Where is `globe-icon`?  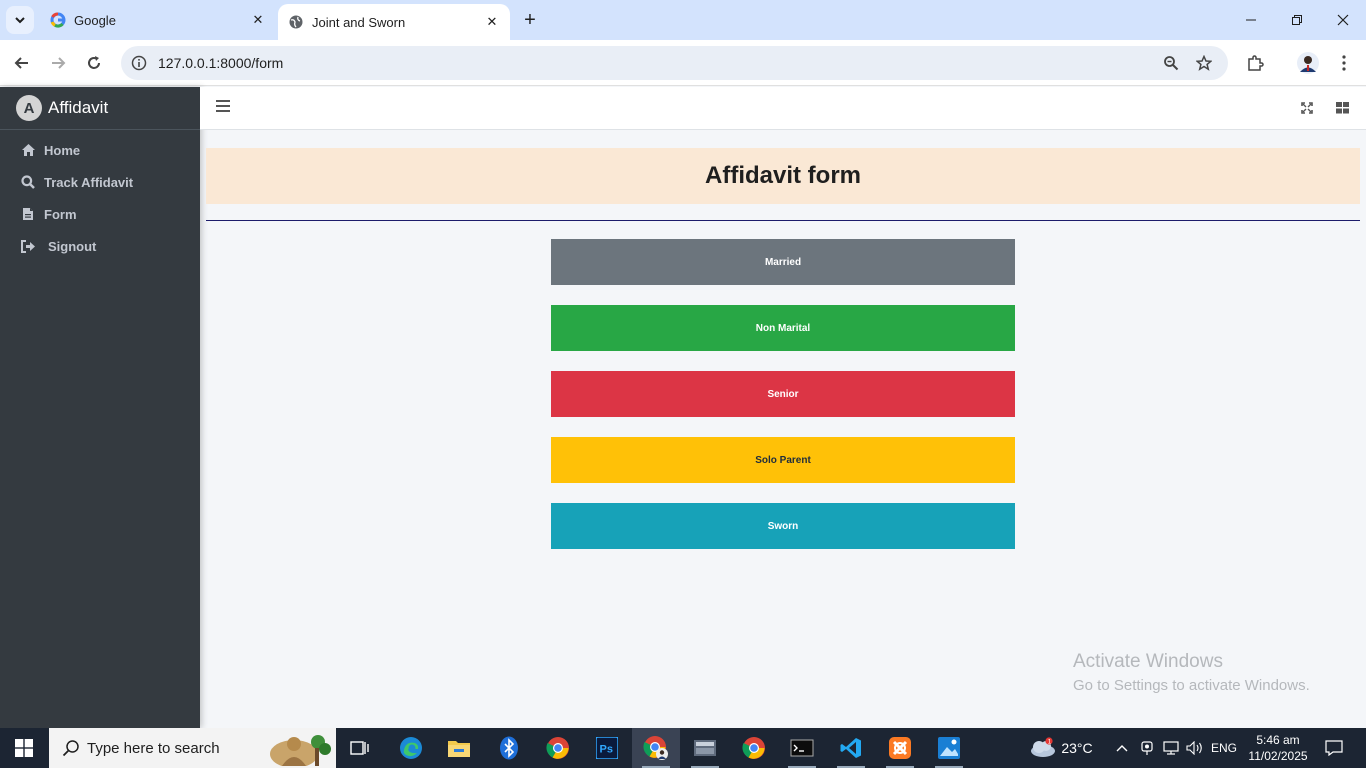
globe-icon is located at coordinates (296, 22).